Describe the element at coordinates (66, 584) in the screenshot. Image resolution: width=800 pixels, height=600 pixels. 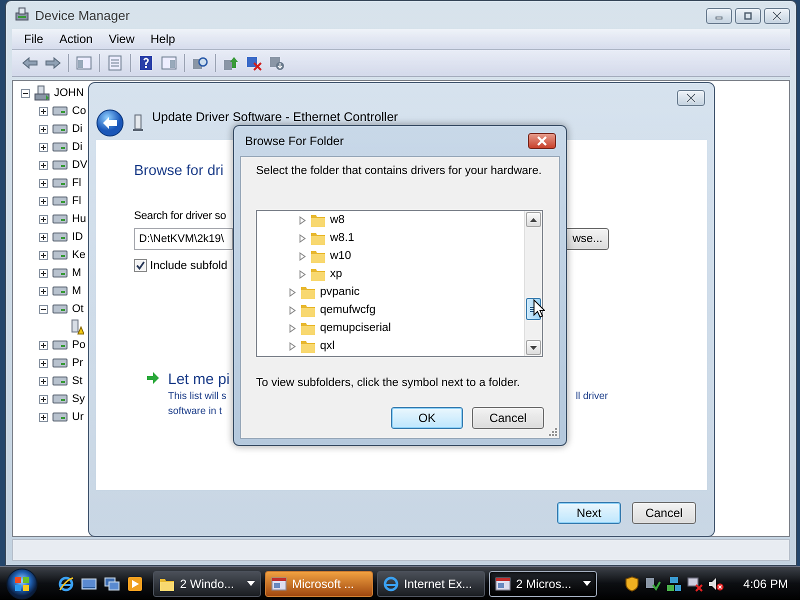
I see `browser-icon` at that location.